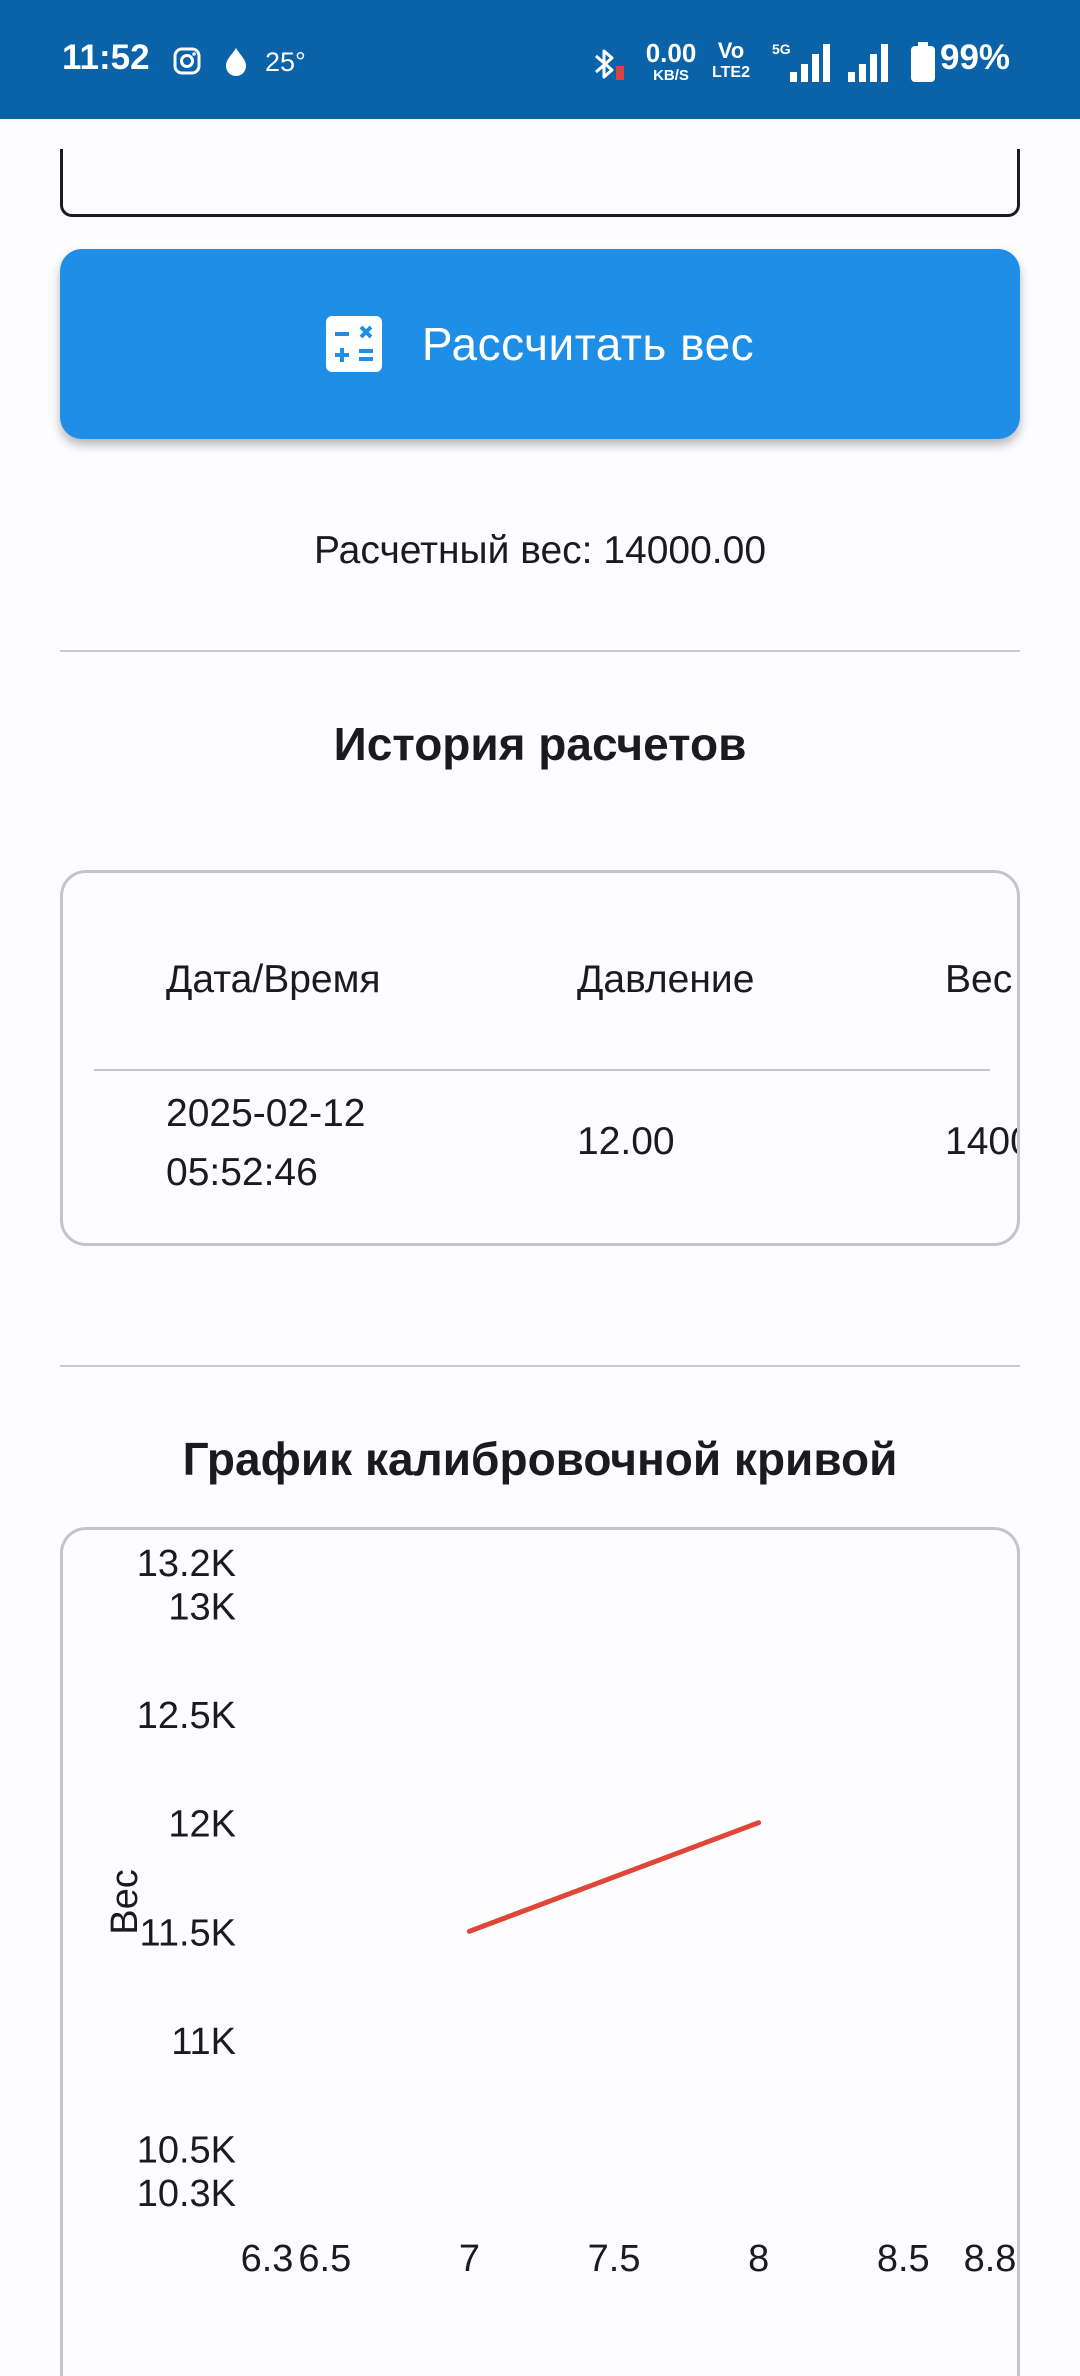 The height and width of the screenshot is (2376, 1080). What do you see at coordinates (267, 2259) in the screenshot?
I see `x-tick-label: 6.3` at bounding box center [267, 2259].